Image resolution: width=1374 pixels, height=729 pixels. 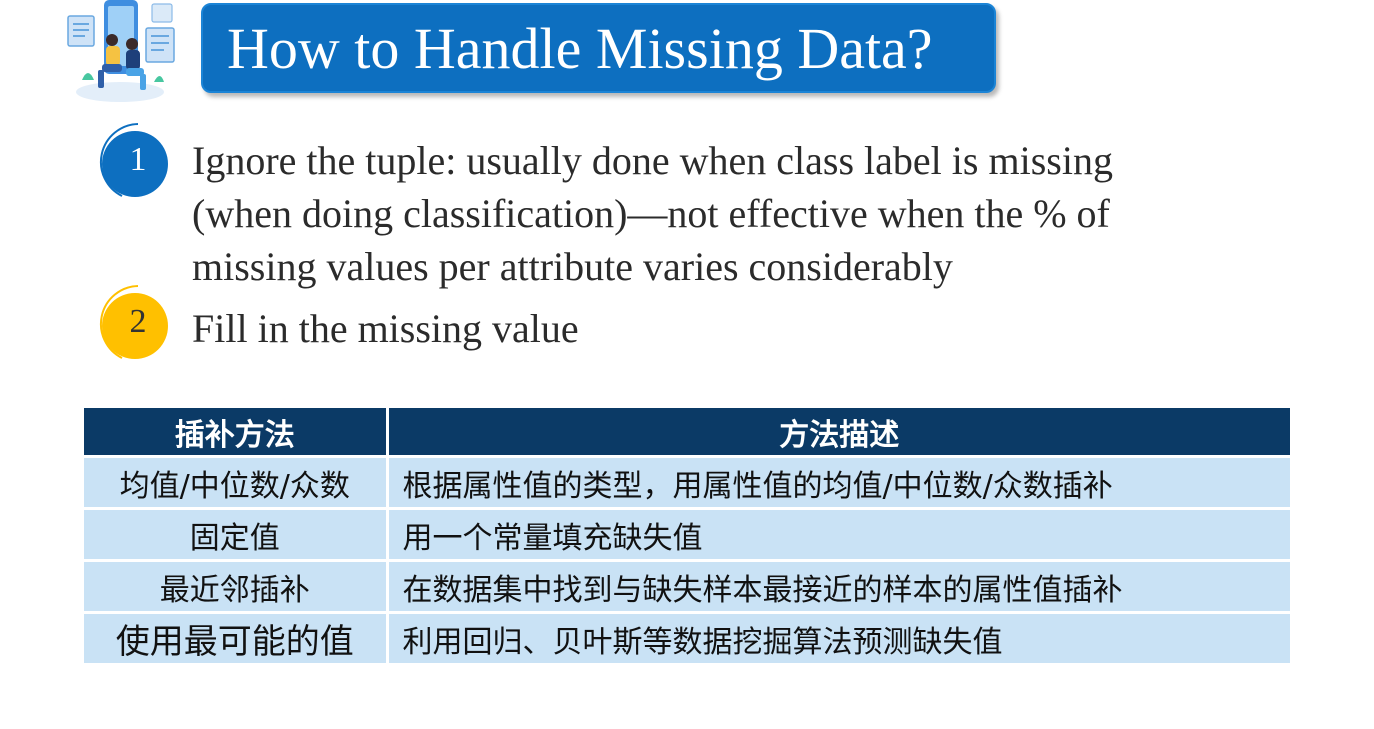 What do you see at coordinates (138, 159) in the screenshot?
I see `number-label-1: 1` at bounding box center [138, 159].